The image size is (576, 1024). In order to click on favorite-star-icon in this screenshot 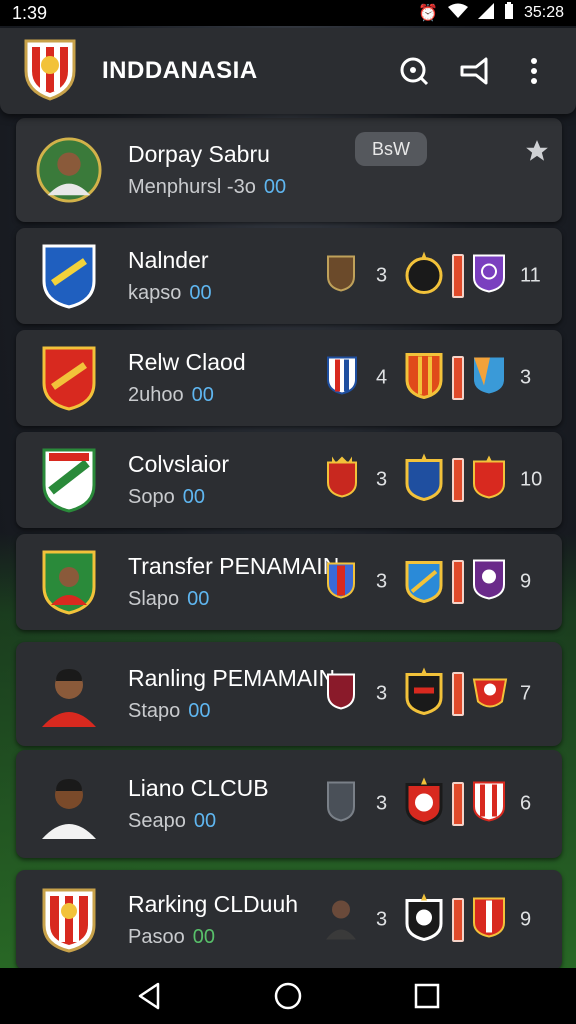, I will do `click(537, 153)`.